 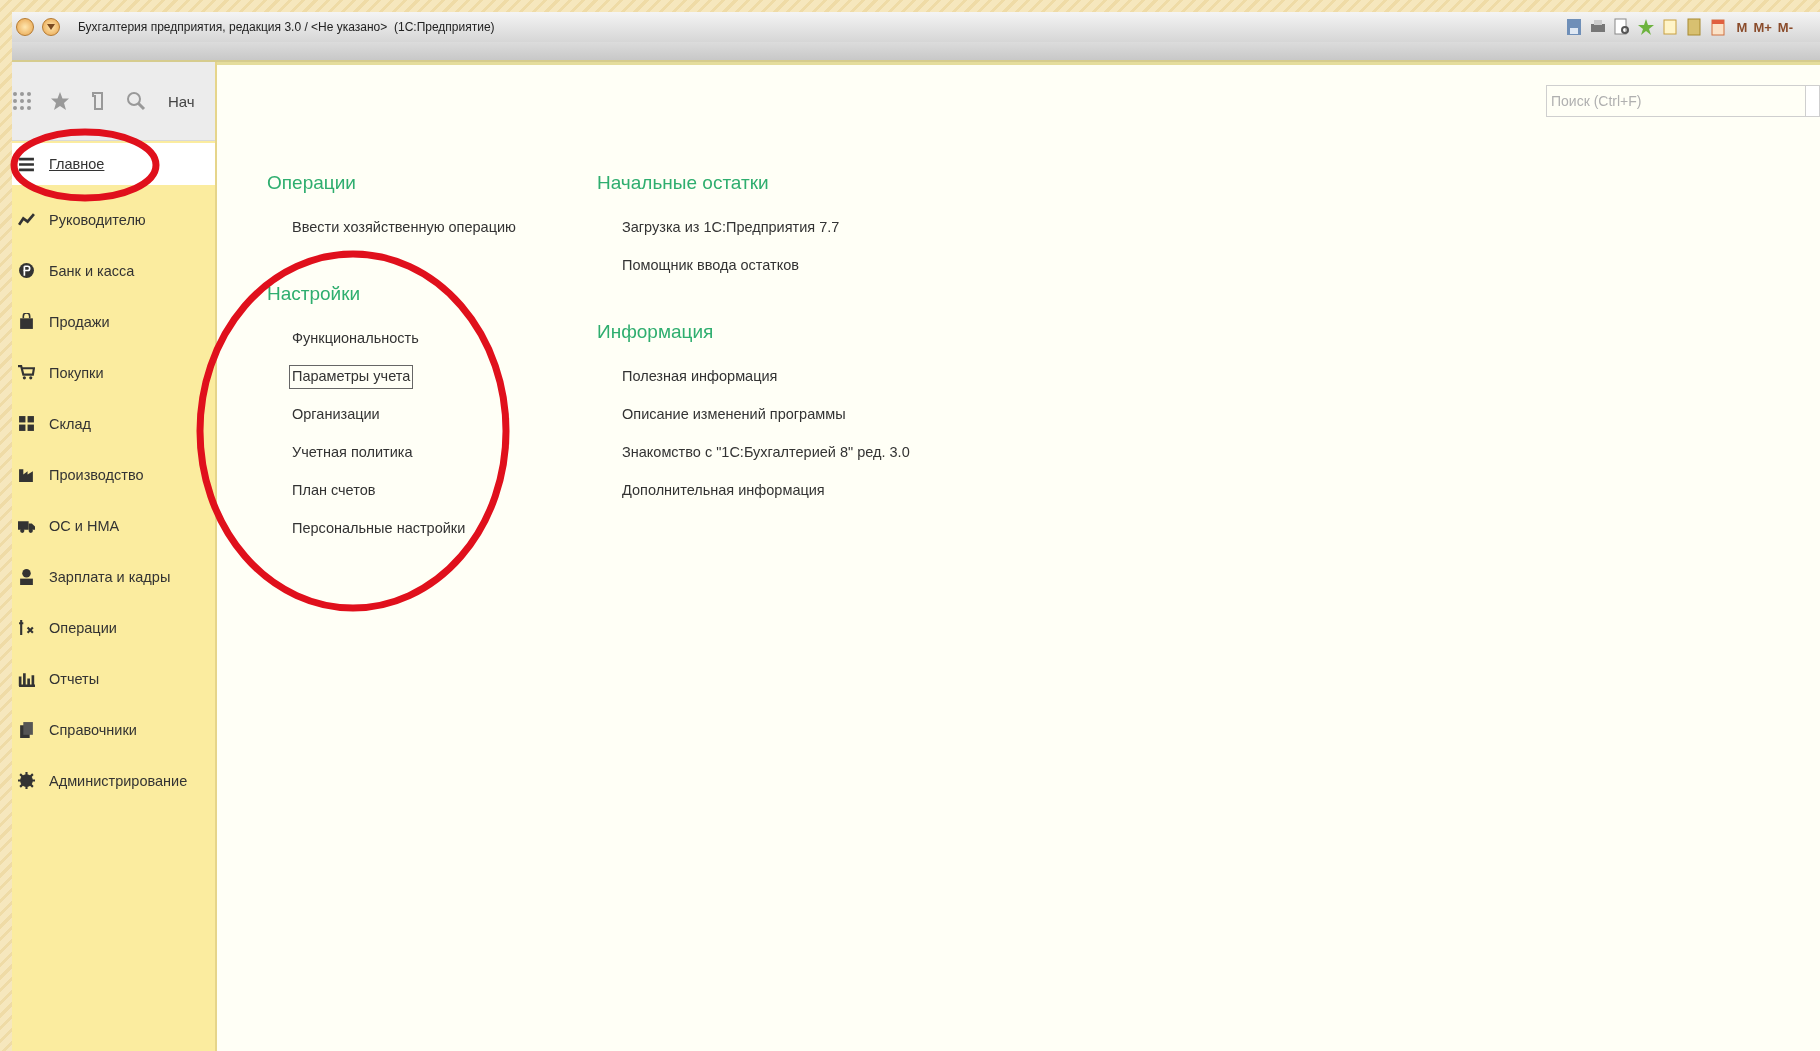 What do you see at coordinates (1573, 27) in the screenshot?
I see `save-icon` at bounding box center [1573, 27].